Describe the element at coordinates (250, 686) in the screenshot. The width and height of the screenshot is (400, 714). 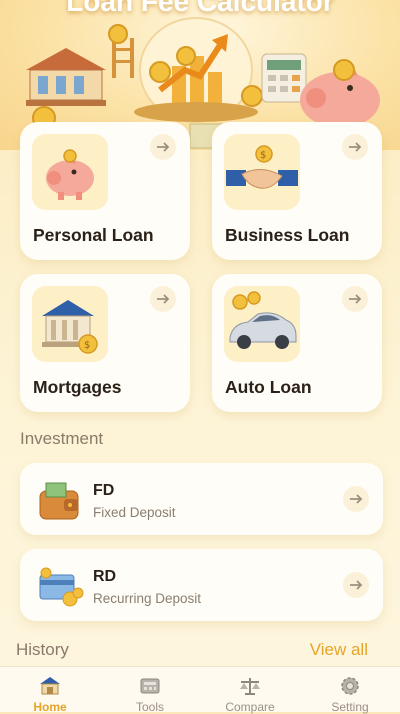
I see `compare-icon` at that location.